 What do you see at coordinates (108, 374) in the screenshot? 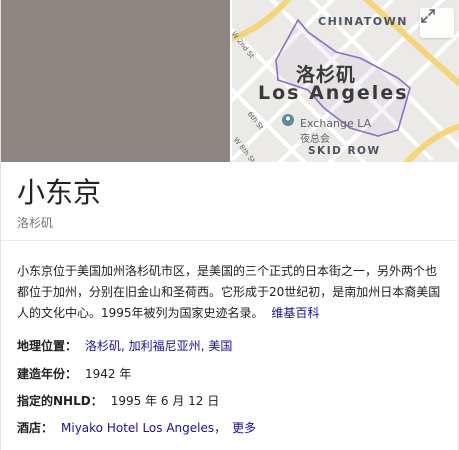
I see `fact-built-value: 1942 年` at bounding box center [108, 374].